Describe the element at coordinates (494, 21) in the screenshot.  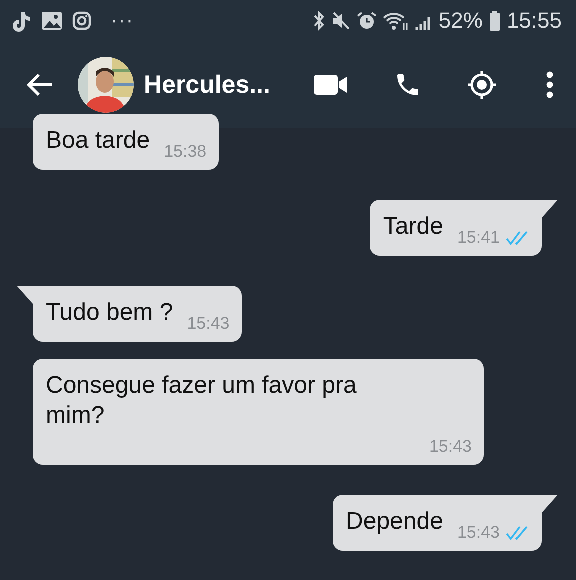
I see `battery-icon` at that location.